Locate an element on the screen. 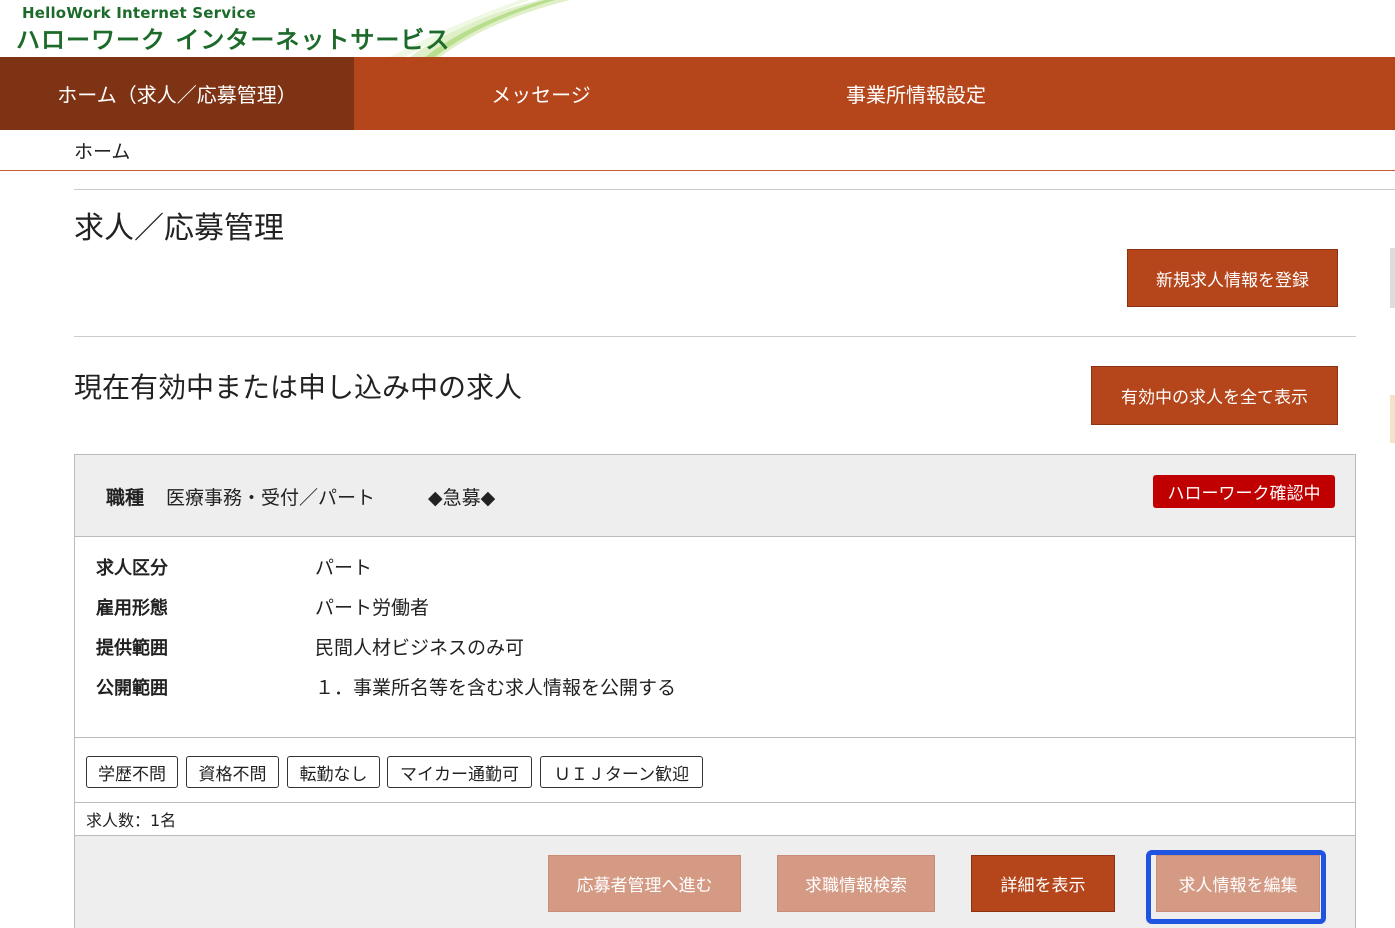 The width and height of the screenshot is (1395, 928). tag: 資格不問 is located at coordinates (232, 772).